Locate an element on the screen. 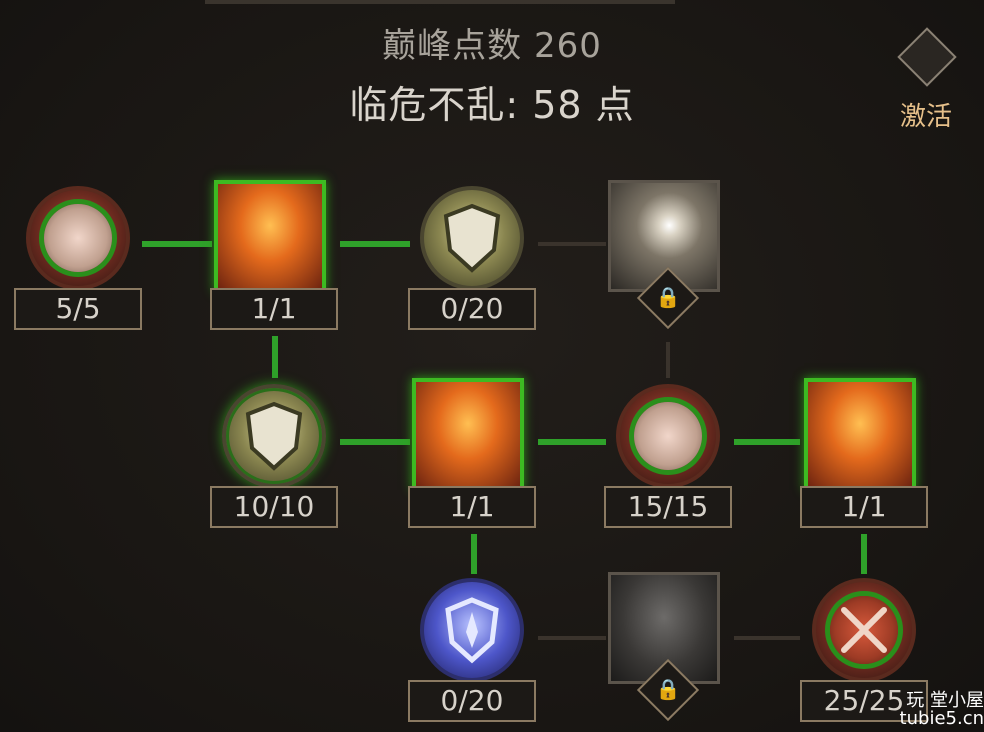 The image size is (984, 732). watermark: 玩 堂小屋 tubie5.cn is located at coordinates (941, 709).